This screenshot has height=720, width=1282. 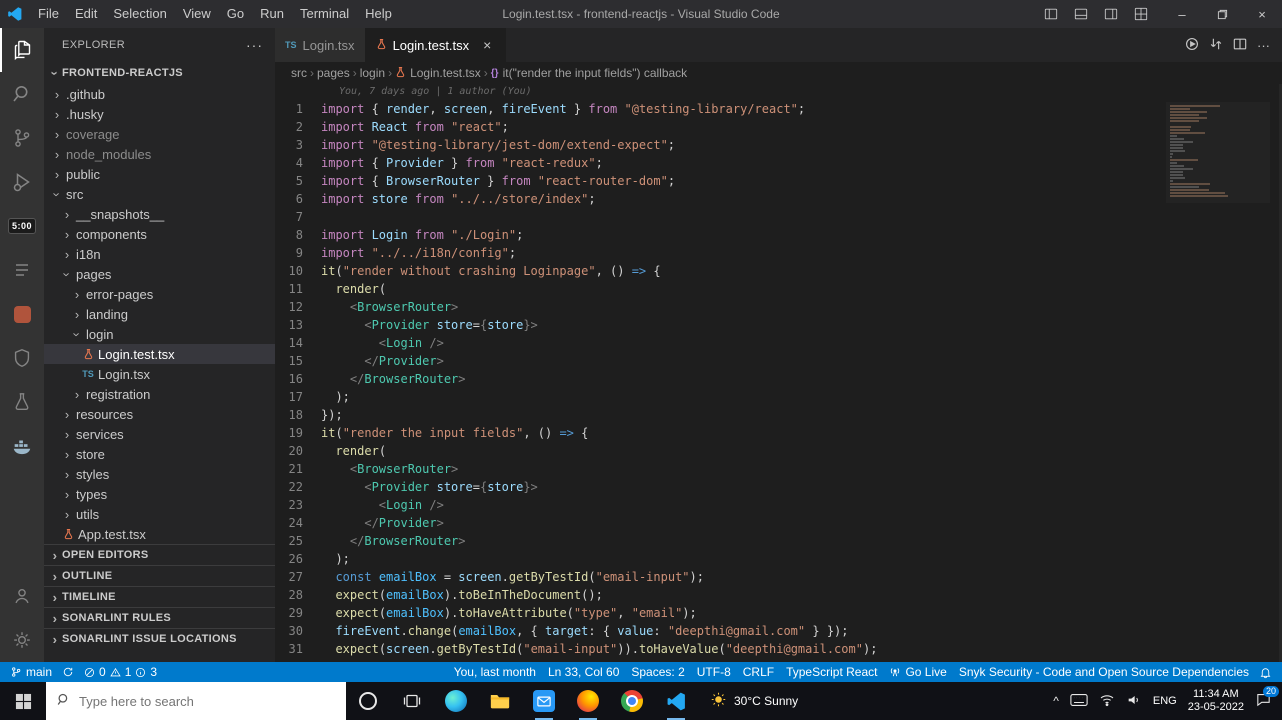 I want to click on explorer-more-actions-icon: ···, so click(x=254, y=45).